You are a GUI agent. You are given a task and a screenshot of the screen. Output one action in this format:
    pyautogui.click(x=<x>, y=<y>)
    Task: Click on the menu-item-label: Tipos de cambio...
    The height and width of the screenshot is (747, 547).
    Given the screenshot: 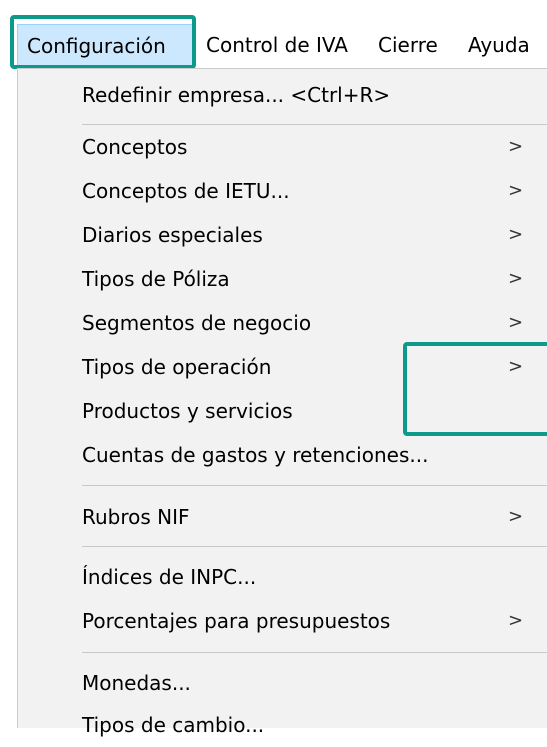 What is the action you would take?
    pyautogui.click(x=173, y=725)
    